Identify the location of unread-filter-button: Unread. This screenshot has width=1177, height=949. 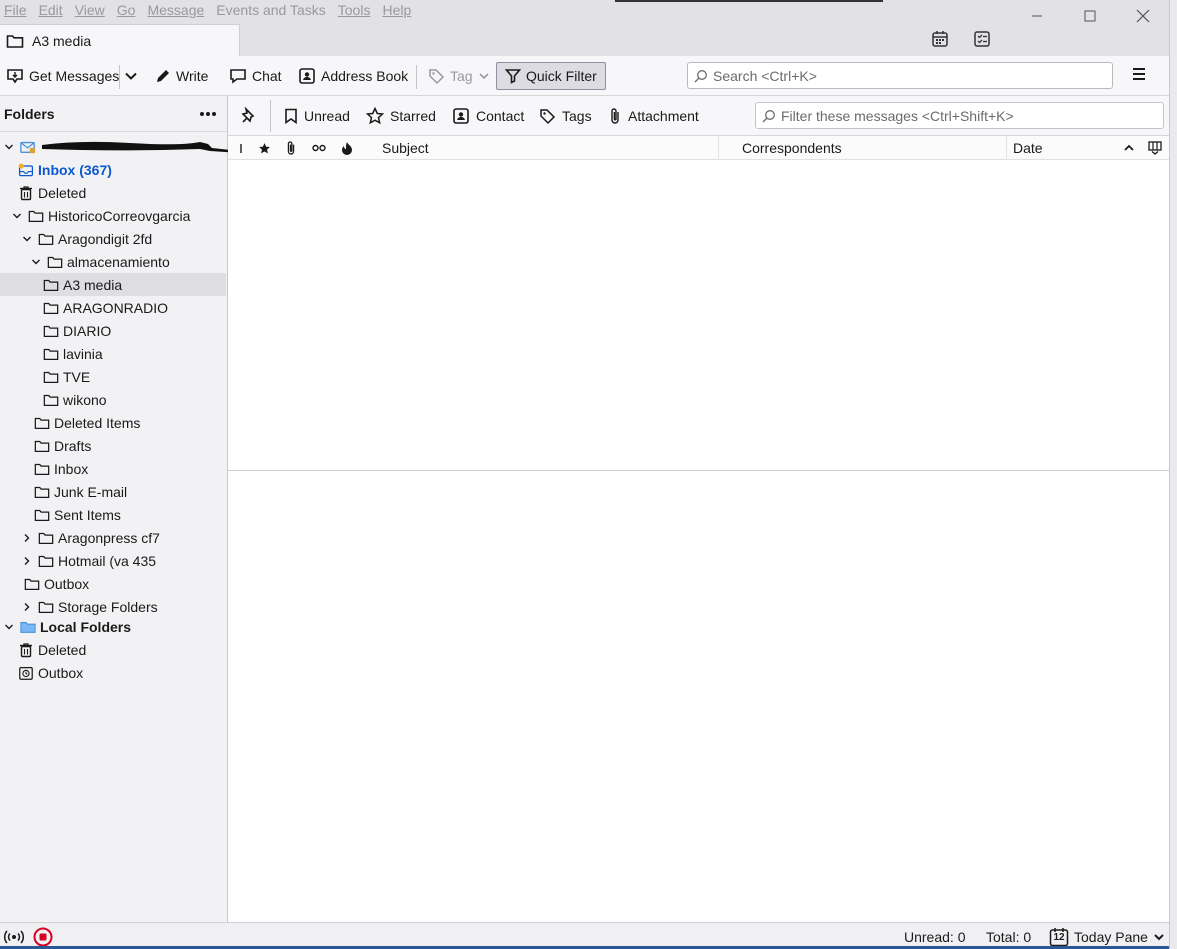
(317, 116).